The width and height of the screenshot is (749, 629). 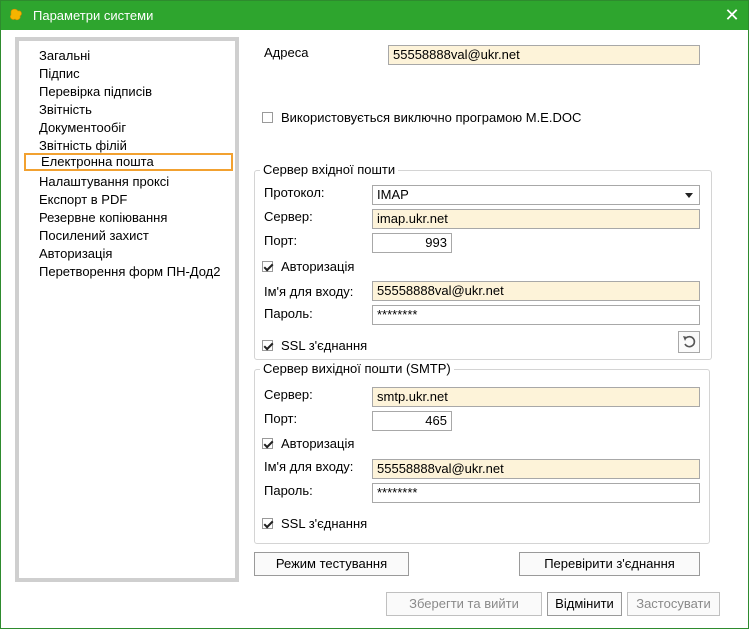 I want to click on sidebar-item-reporting: Звітність, so click(x=65, y=110).